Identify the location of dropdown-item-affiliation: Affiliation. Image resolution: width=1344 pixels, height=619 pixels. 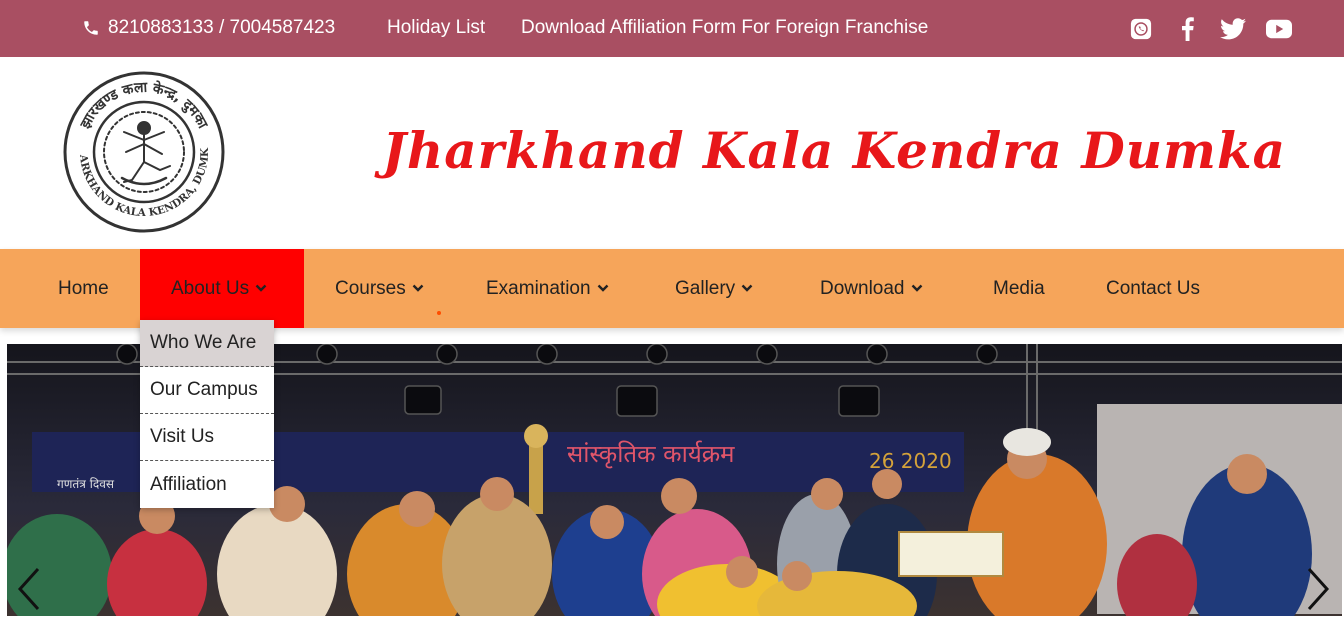
(207, 484).